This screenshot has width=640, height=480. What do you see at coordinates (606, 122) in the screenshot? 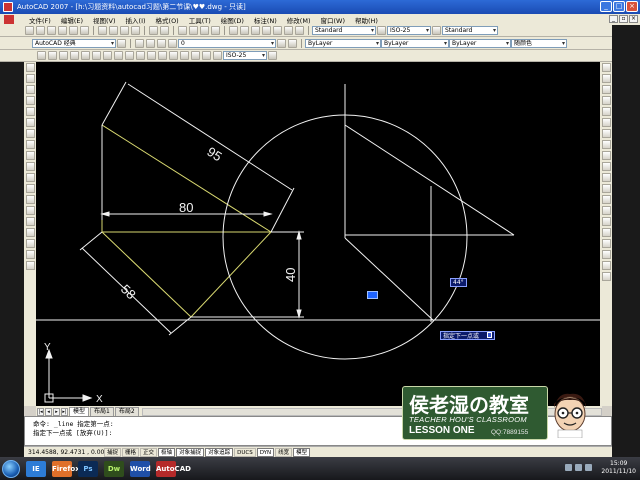
I see `move-icon` at bounding box center [606, 122].